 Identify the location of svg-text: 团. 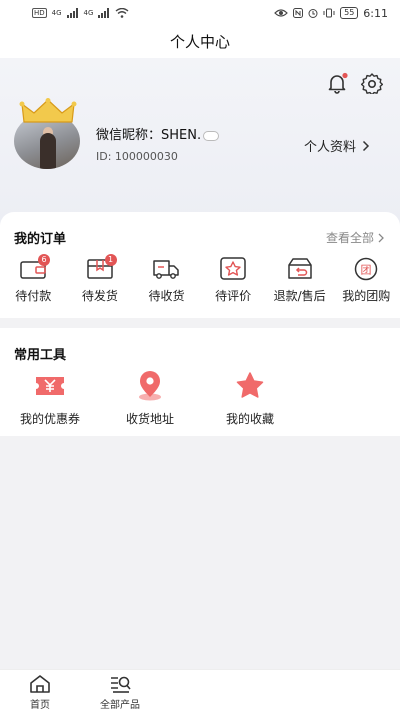
(366, 270).